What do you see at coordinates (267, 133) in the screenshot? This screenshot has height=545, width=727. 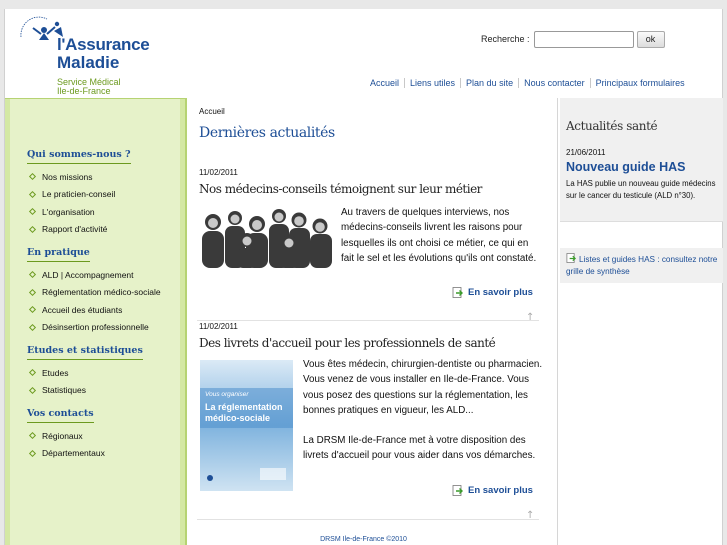 I see `page-title: Dernières actualités` at bounding box center [267, 133].